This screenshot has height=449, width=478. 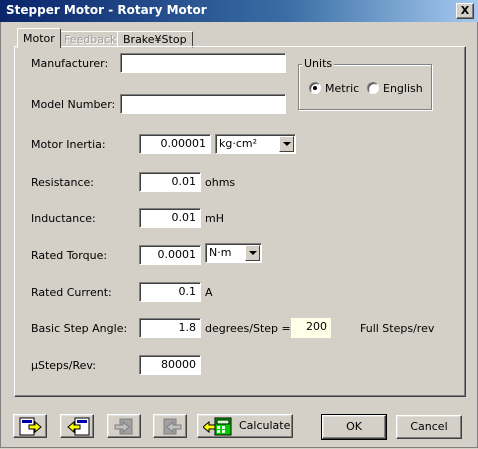 What do you see at coordinates (170, 255) in the screenshot?
I see `rated-torque-input: 0.0001` at bounding box center [170, 255].